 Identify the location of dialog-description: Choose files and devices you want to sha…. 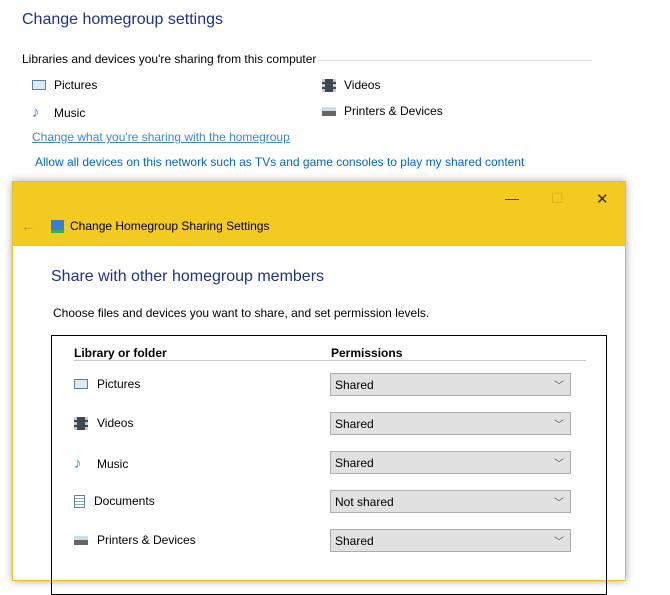
(241, 313).